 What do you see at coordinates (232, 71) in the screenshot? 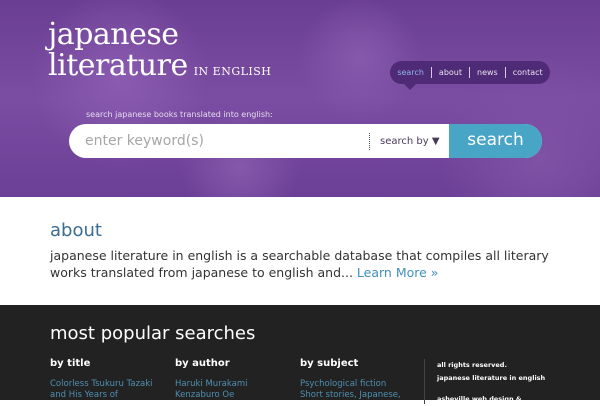
I see `logo-line-3: IN ENGLISH` at bounding box center [232, 71].